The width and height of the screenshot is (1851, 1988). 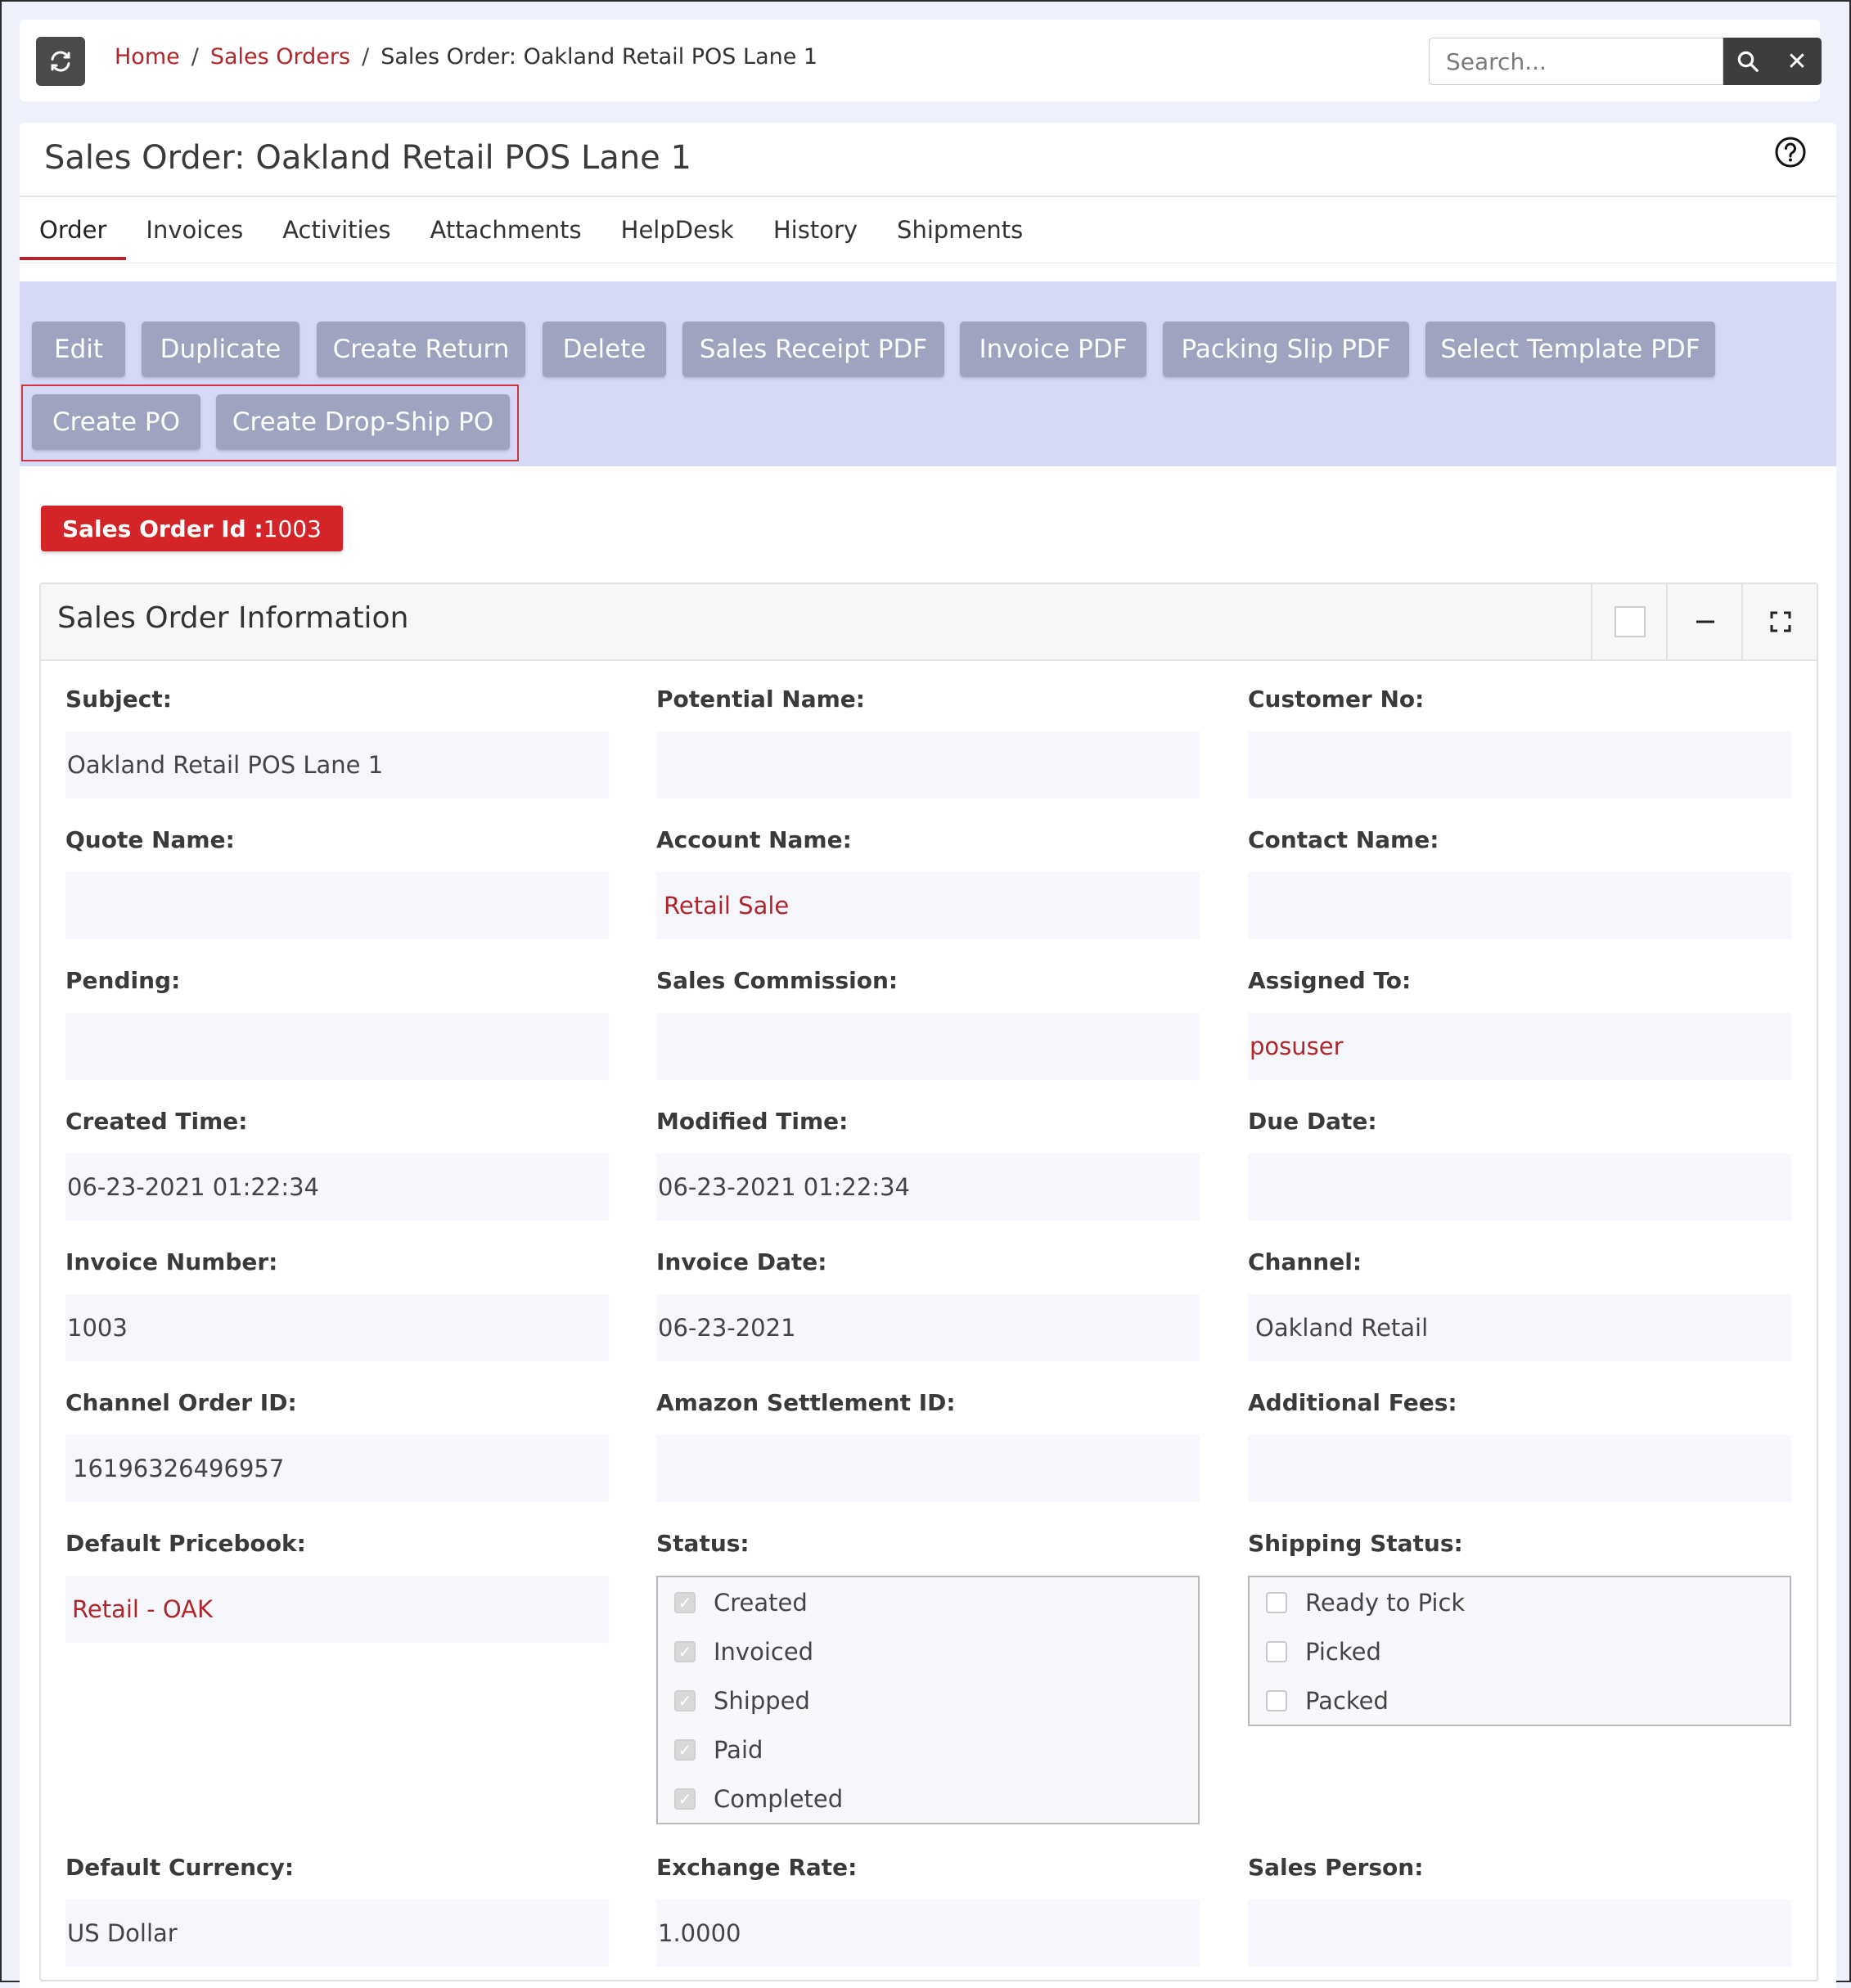 I want to click on status-option-label: Created, so click(x=761, y=1603).